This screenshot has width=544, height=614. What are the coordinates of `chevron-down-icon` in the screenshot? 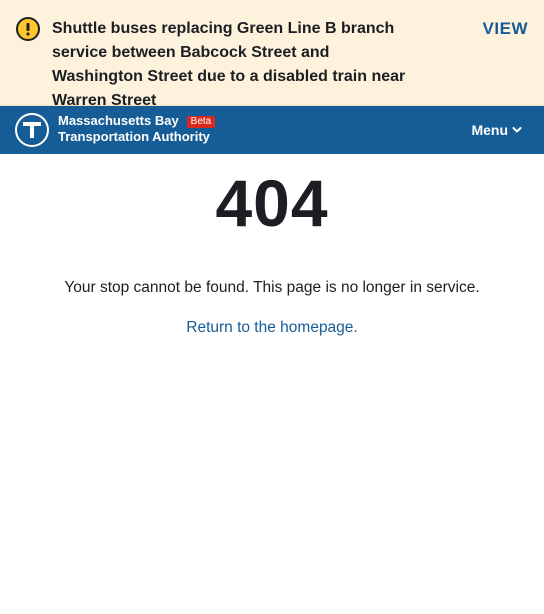 It's located at (517, 130).